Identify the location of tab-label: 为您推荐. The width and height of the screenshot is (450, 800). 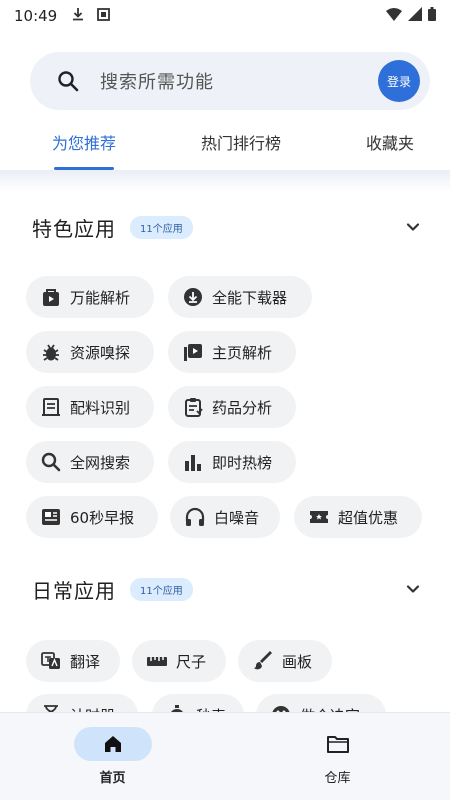
(84, 143).